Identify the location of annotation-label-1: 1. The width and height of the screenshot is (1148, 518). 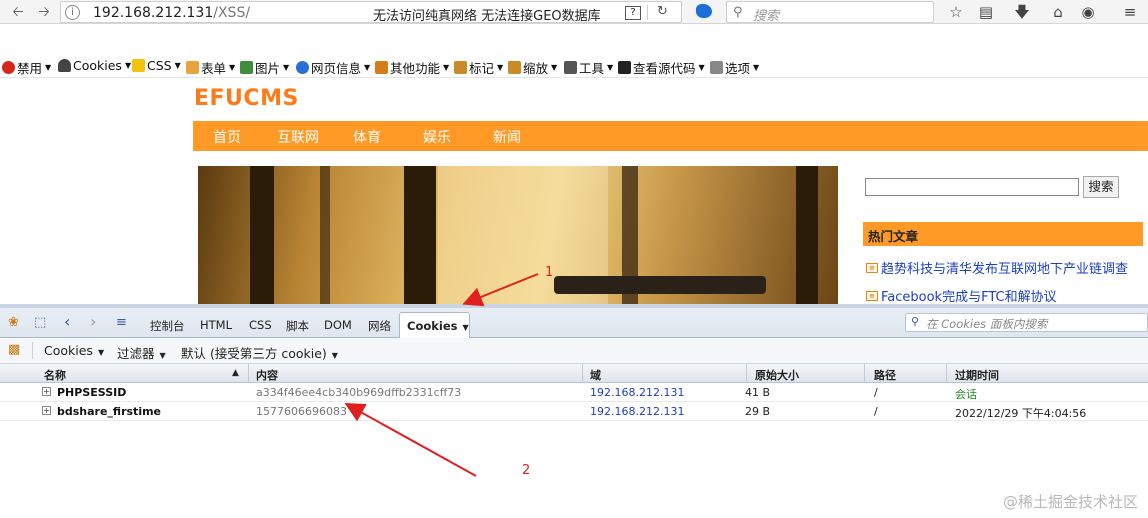
(549, 272).